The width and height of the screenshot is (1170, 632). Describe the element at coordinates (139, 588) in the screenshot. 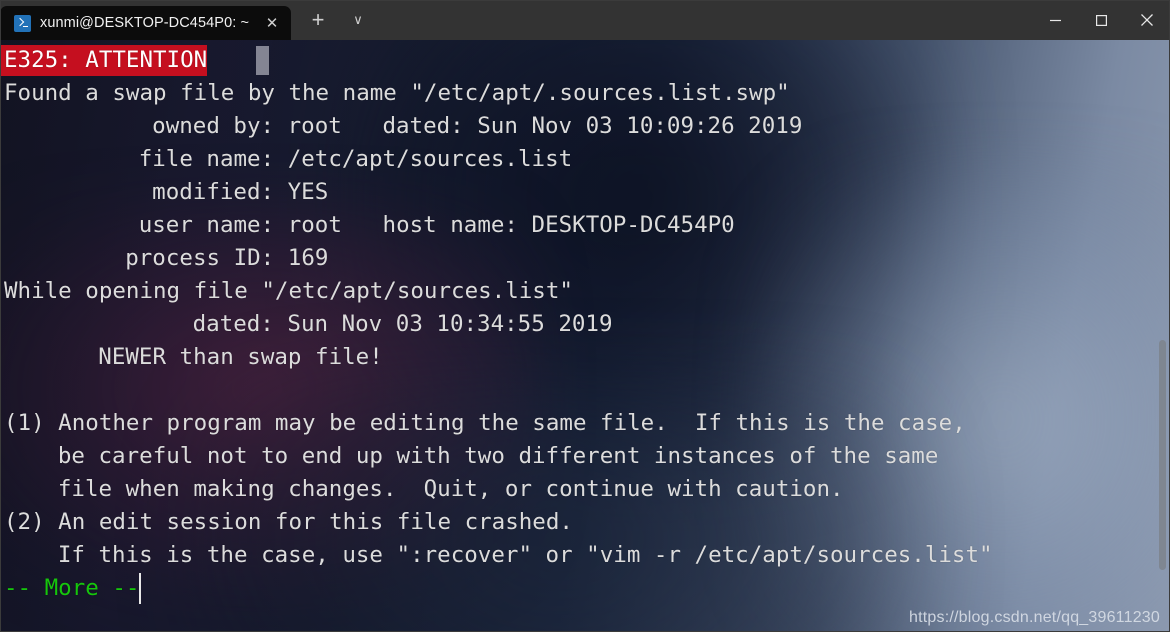

I see `text-cursor` at that location.